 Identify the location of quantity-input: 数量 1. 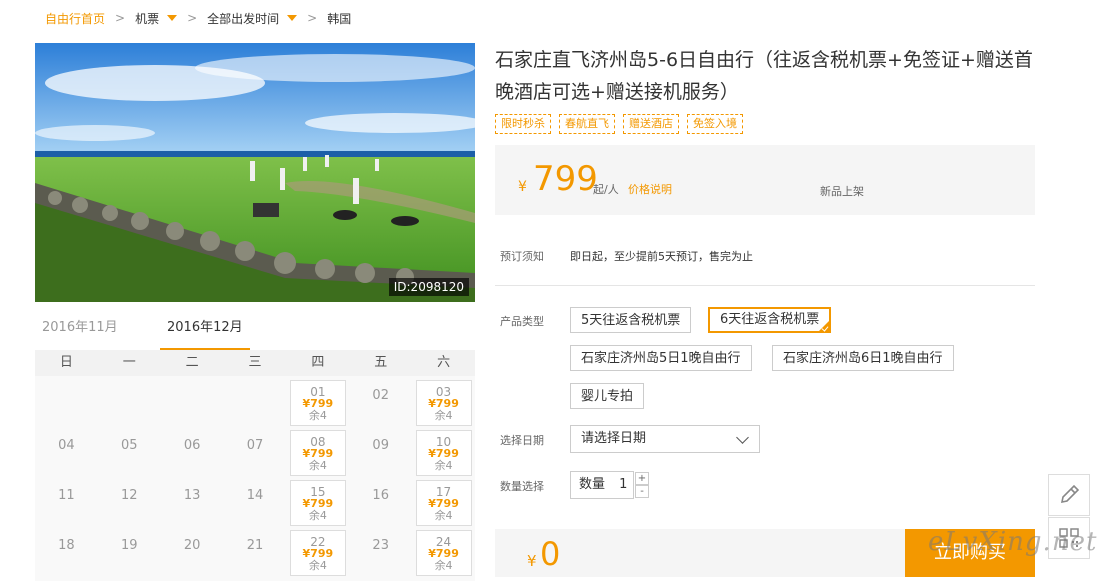
(602, 485).